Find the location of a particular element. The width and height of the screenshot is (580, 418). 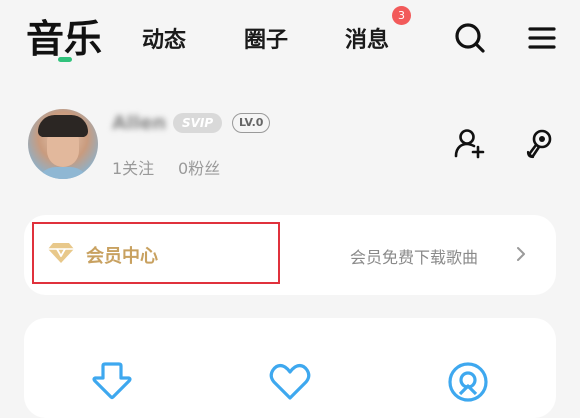

tab-messages: 消息 is located at coordinates (367, 38).